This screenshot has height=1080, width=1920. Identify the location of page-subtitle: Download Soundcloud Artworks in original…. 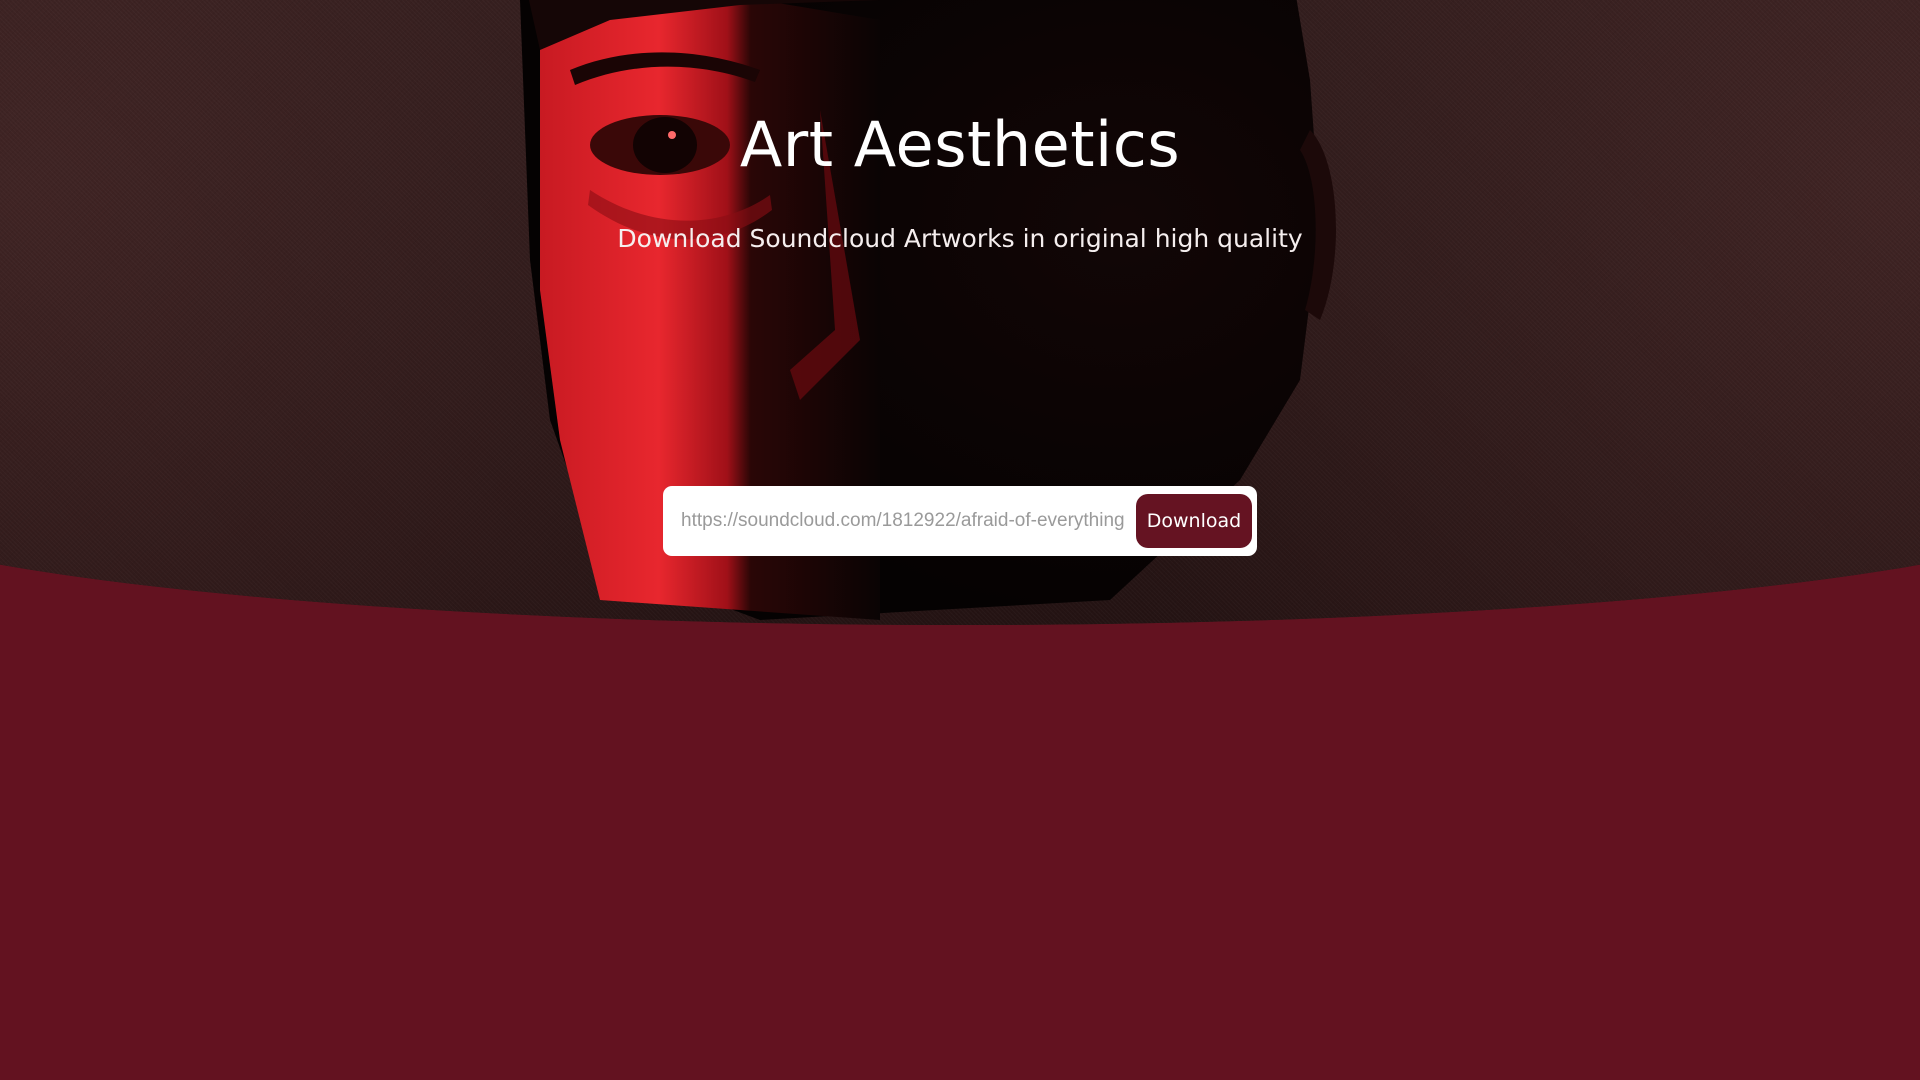
(960, 238).